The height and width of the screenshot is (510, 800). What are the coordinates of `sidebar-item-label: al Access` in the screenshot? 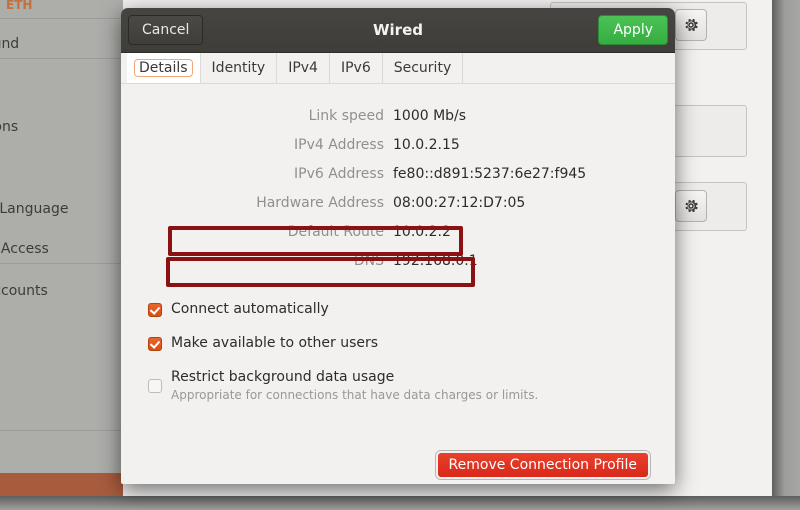 It's located at (24, 249).